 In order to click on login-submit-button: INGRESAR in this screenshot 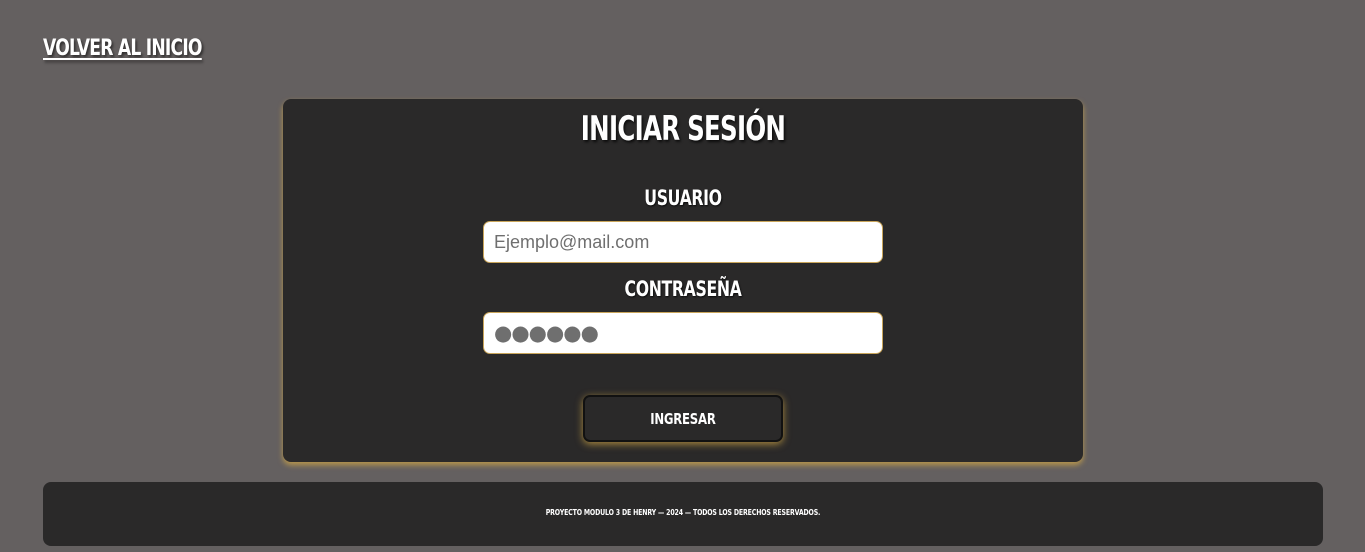, I will do `click(683, 418)`.